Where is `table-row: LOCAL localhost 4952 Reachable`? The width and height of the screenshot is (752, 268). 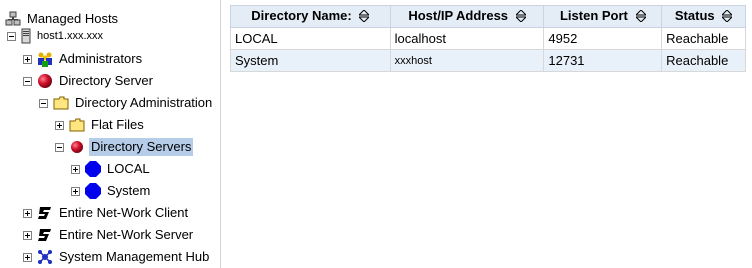 table-row: LOCAL localhost 4952 Reachable is located at coordinates (488, 38).